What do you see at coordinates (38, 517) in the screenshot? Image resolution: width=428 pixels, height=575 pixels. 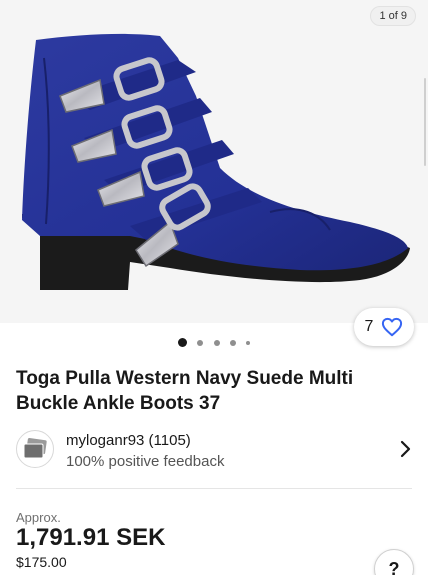 I see `approx-label: Approx.` at bounding box center [38, 517].